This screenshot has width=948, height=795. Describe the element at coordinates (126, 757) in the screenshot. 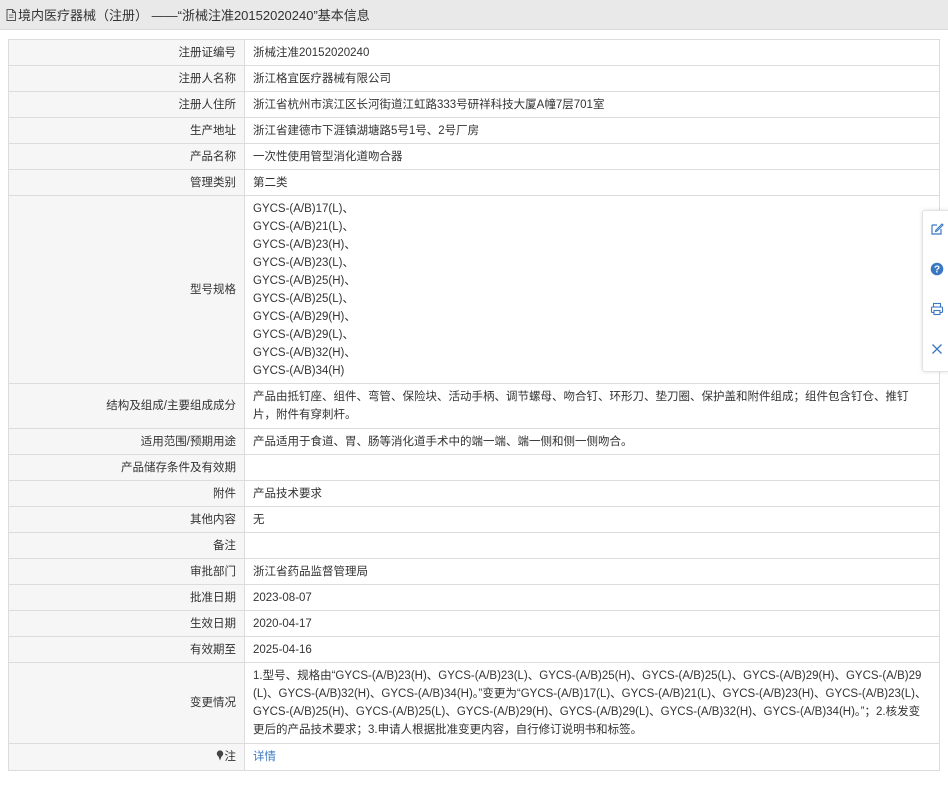

I see `row-label: 注` at that location.